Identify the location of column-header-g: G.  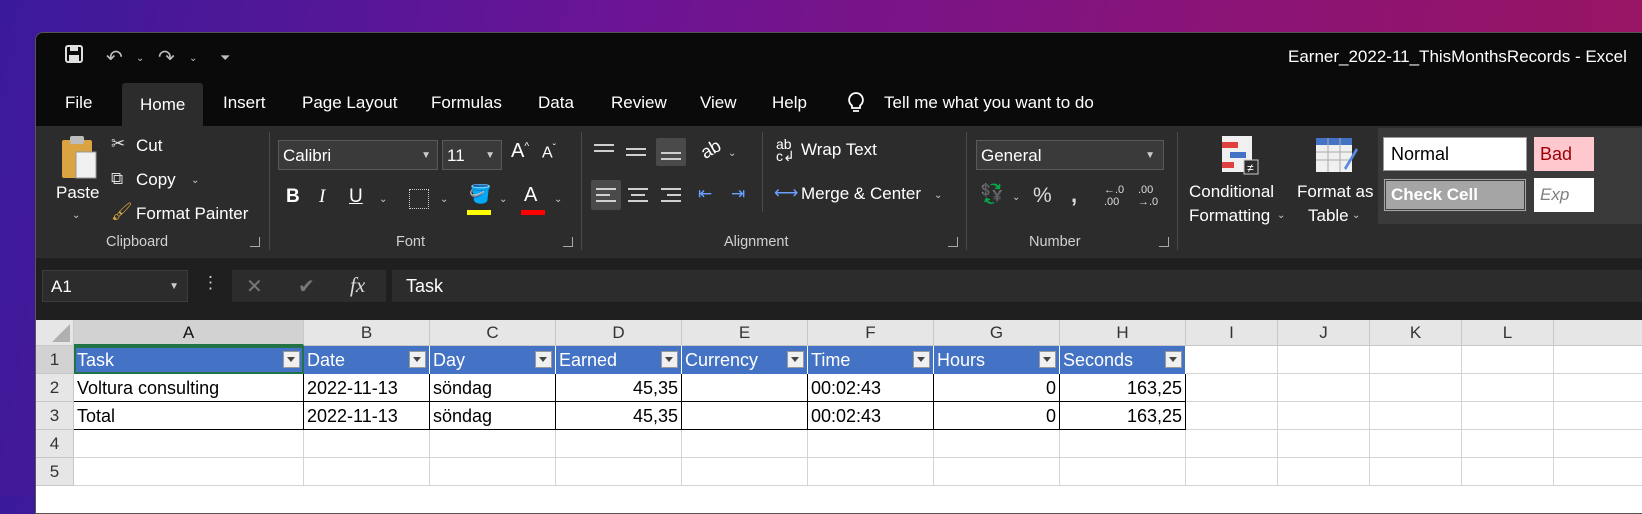
(997, 333).